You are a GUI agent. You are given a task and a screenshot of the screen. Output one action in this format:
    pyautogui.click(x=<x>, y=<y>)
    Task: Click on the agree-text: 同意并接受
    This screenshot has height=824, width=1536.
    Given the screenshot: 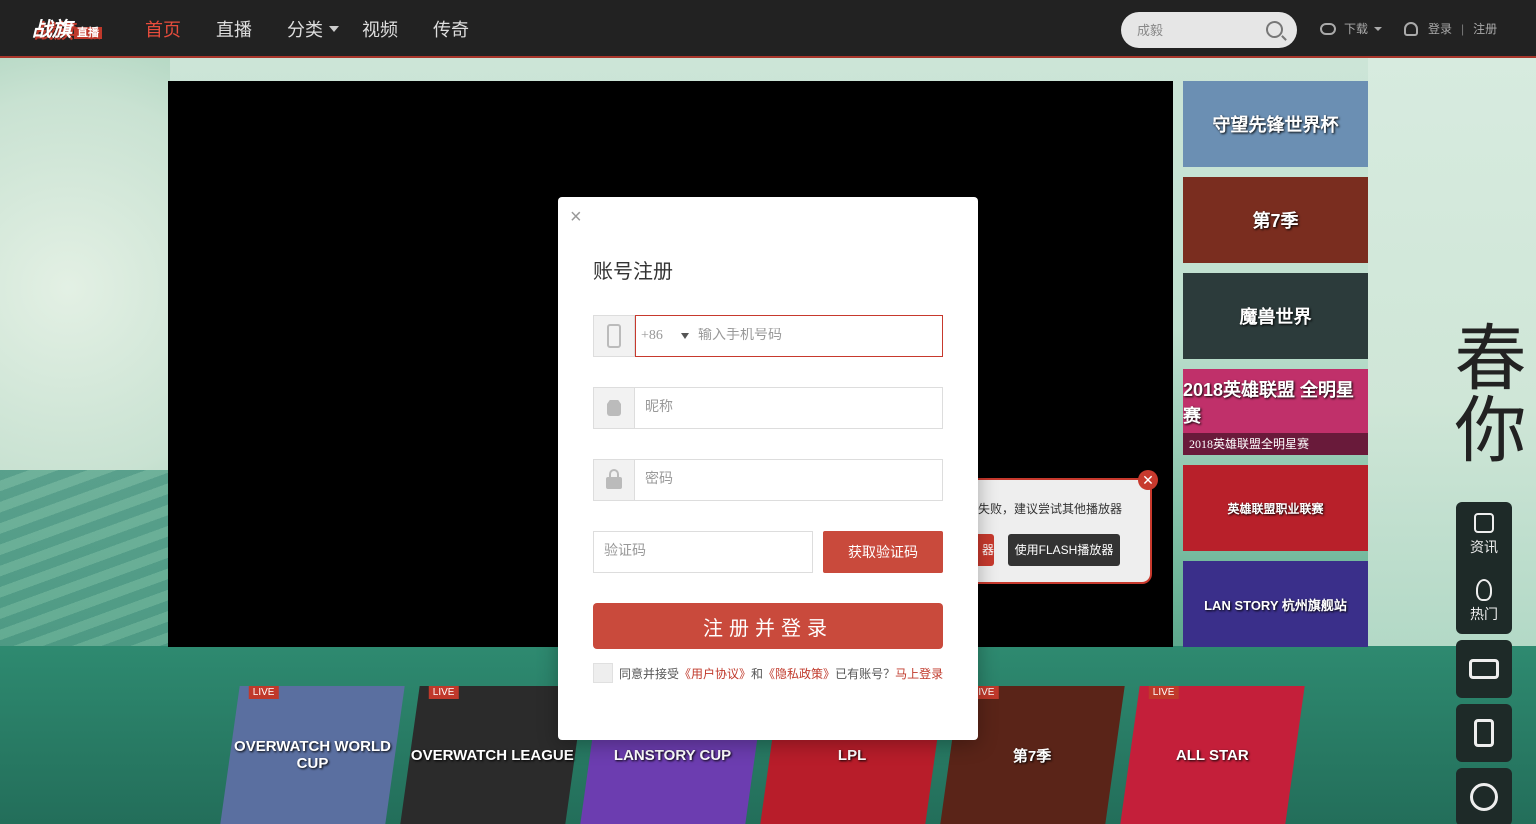 What is the action you would take?
    pyautogui.click(x=649, y=673)
    